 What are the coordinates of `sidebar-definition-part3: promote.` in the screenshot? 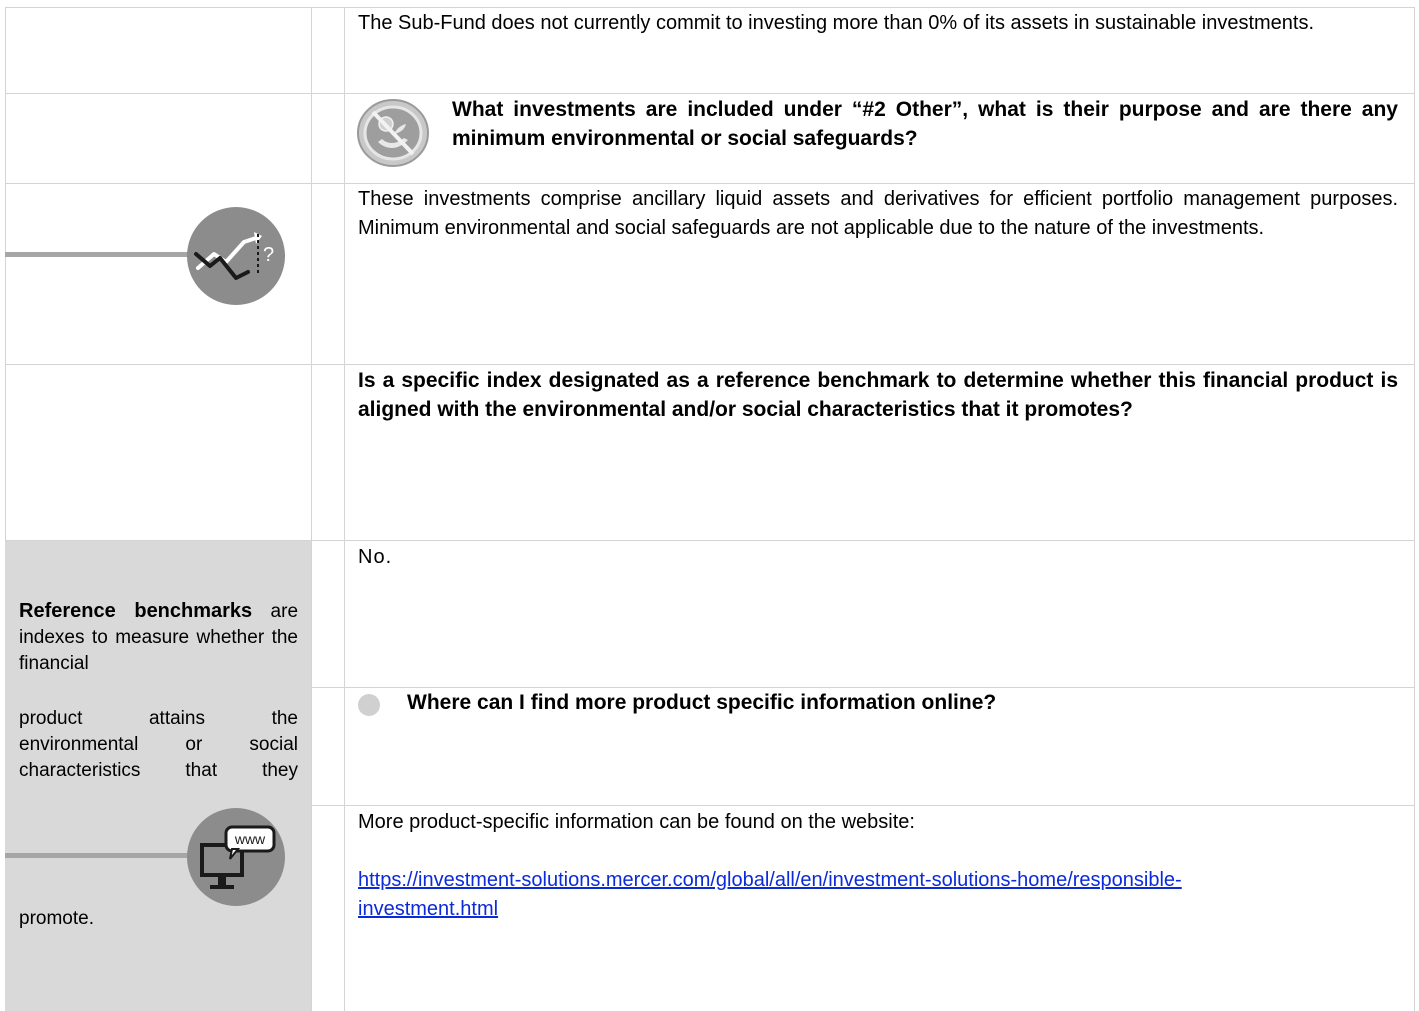 It's located at (56, 918).